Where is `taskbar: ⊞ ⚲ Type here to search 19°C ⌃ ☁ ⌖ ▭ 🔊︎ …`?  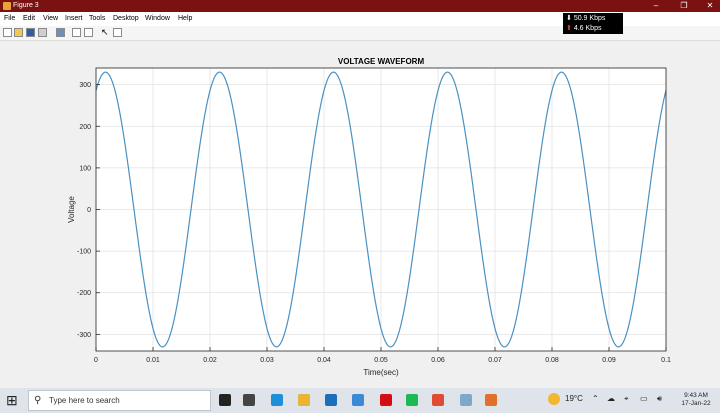 taskbar: ⊞ ⚲ Type here to search 19°C ⌃ ☁ ⌖ ▭ 🔊︎ … is located at coordinates (360, 400).